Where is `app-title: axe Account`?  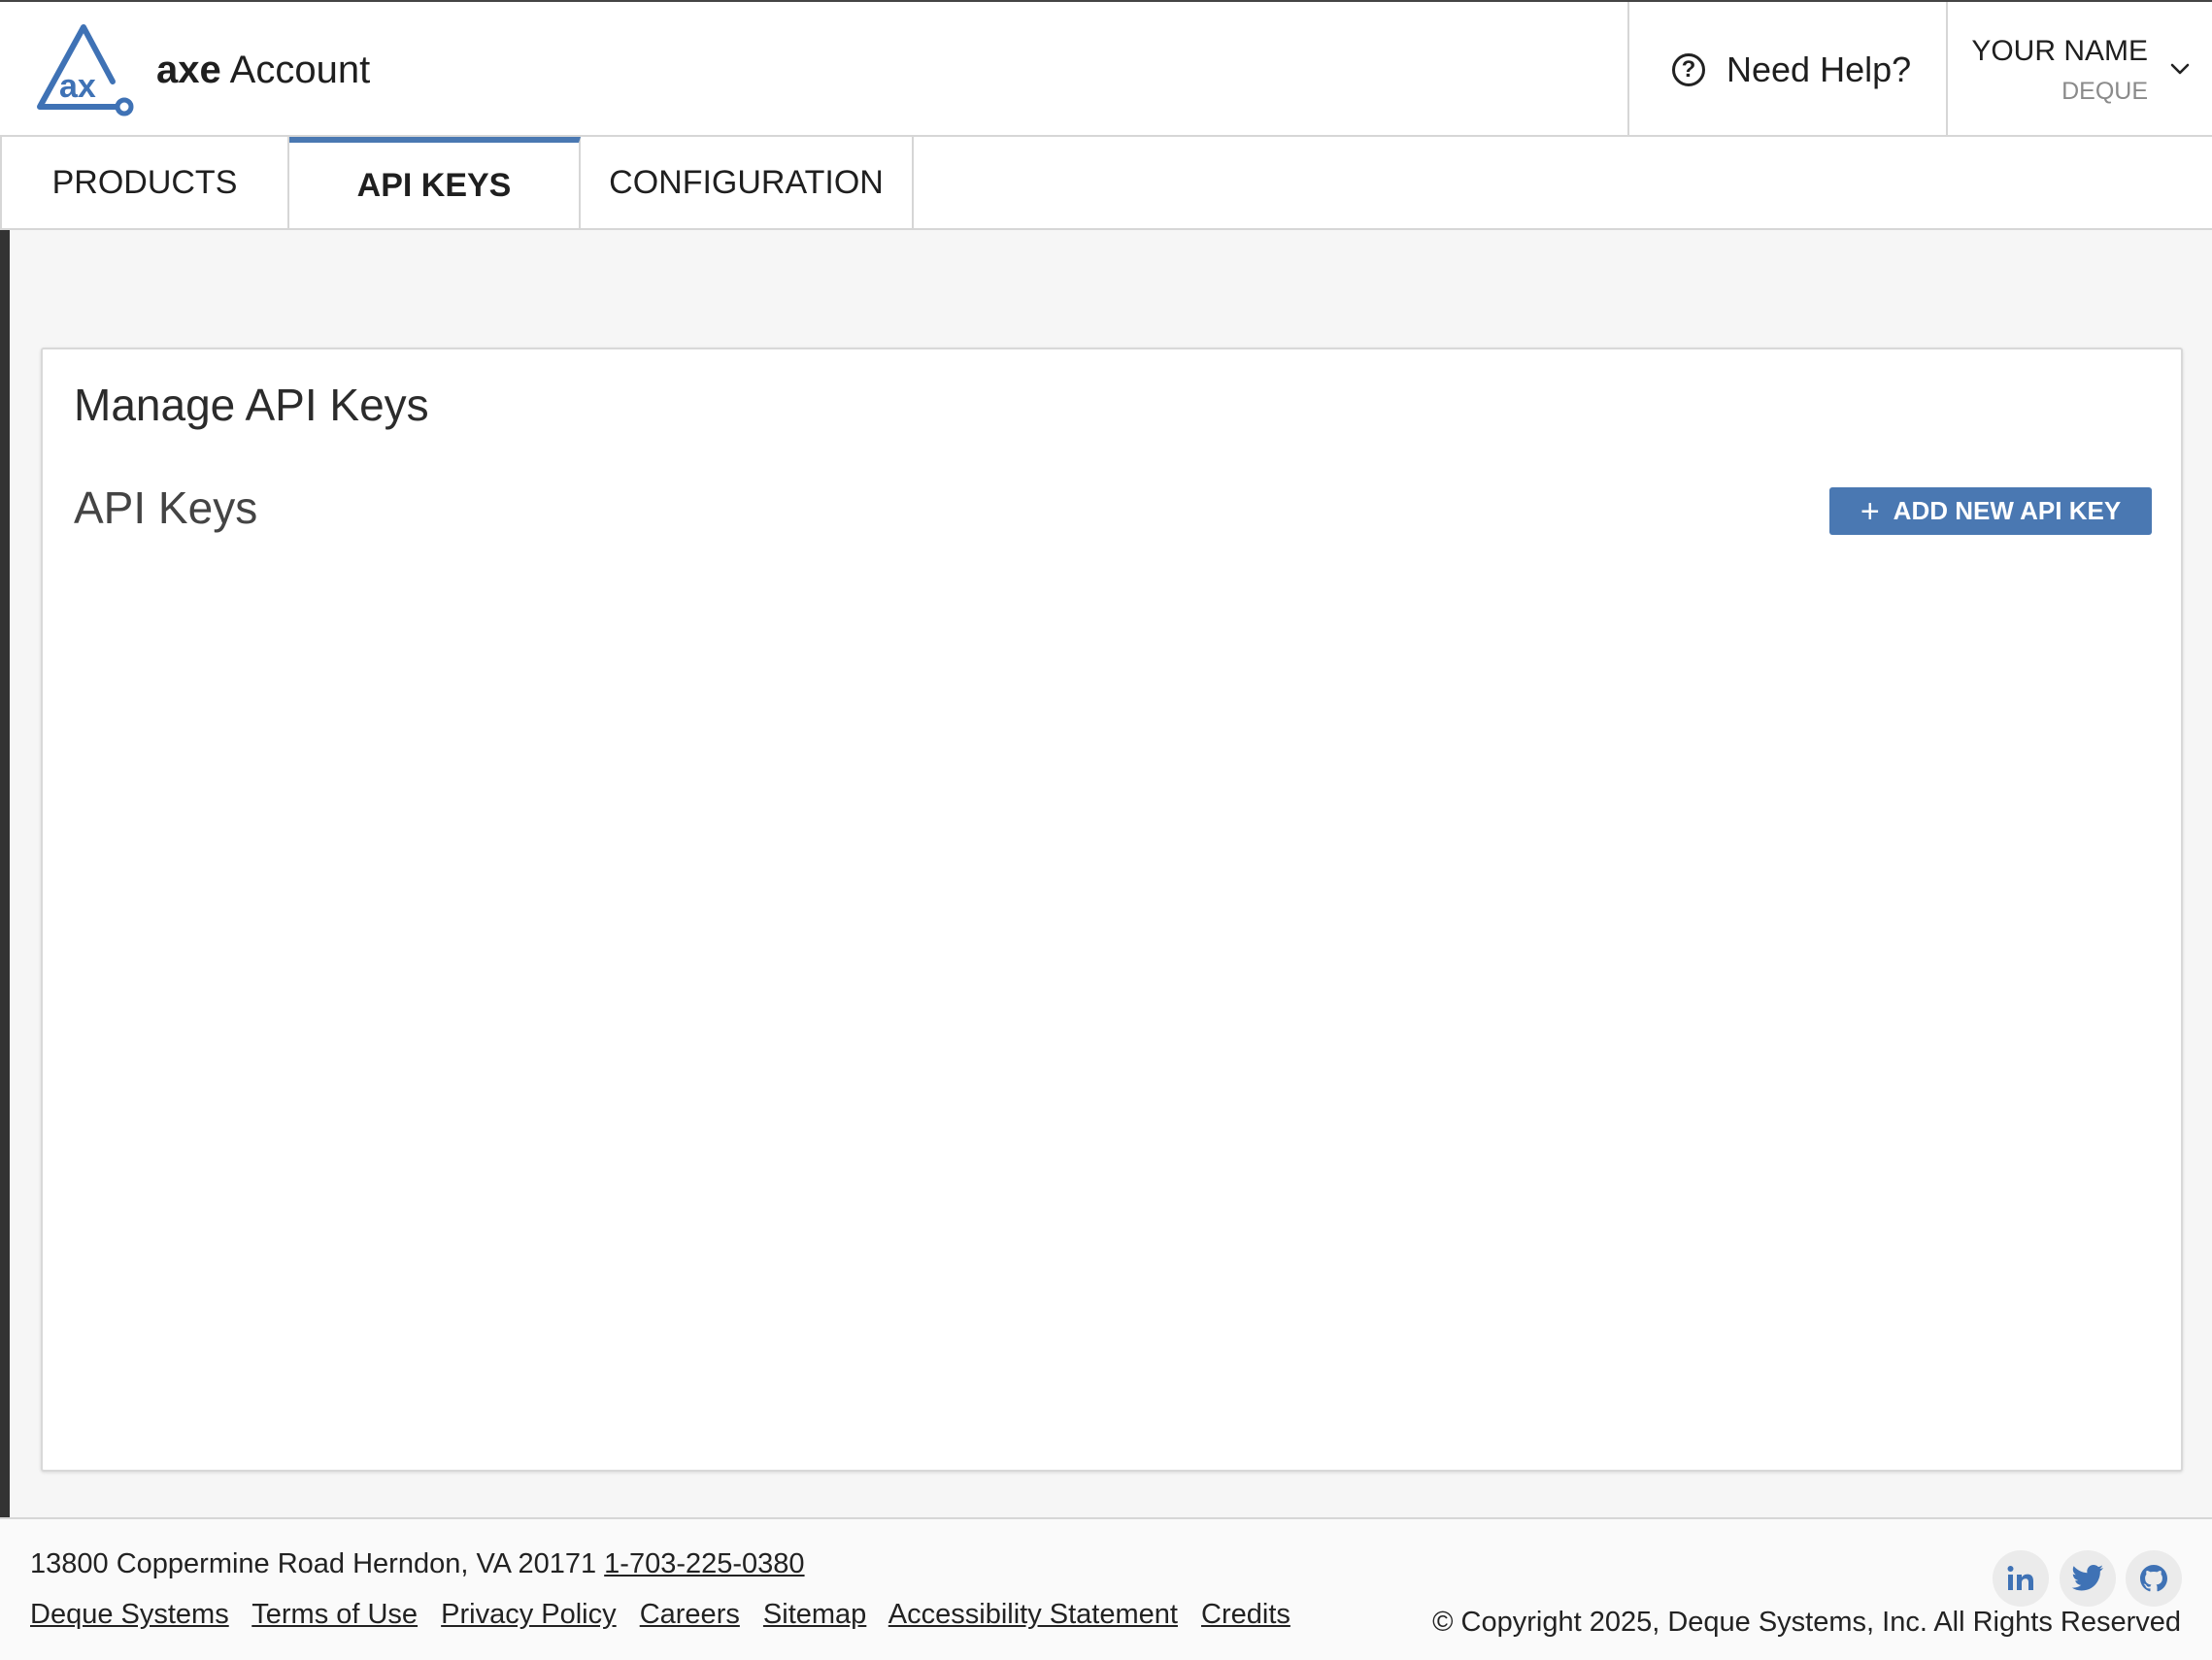
app-title: axe Account is located at coordinates (263, 70).